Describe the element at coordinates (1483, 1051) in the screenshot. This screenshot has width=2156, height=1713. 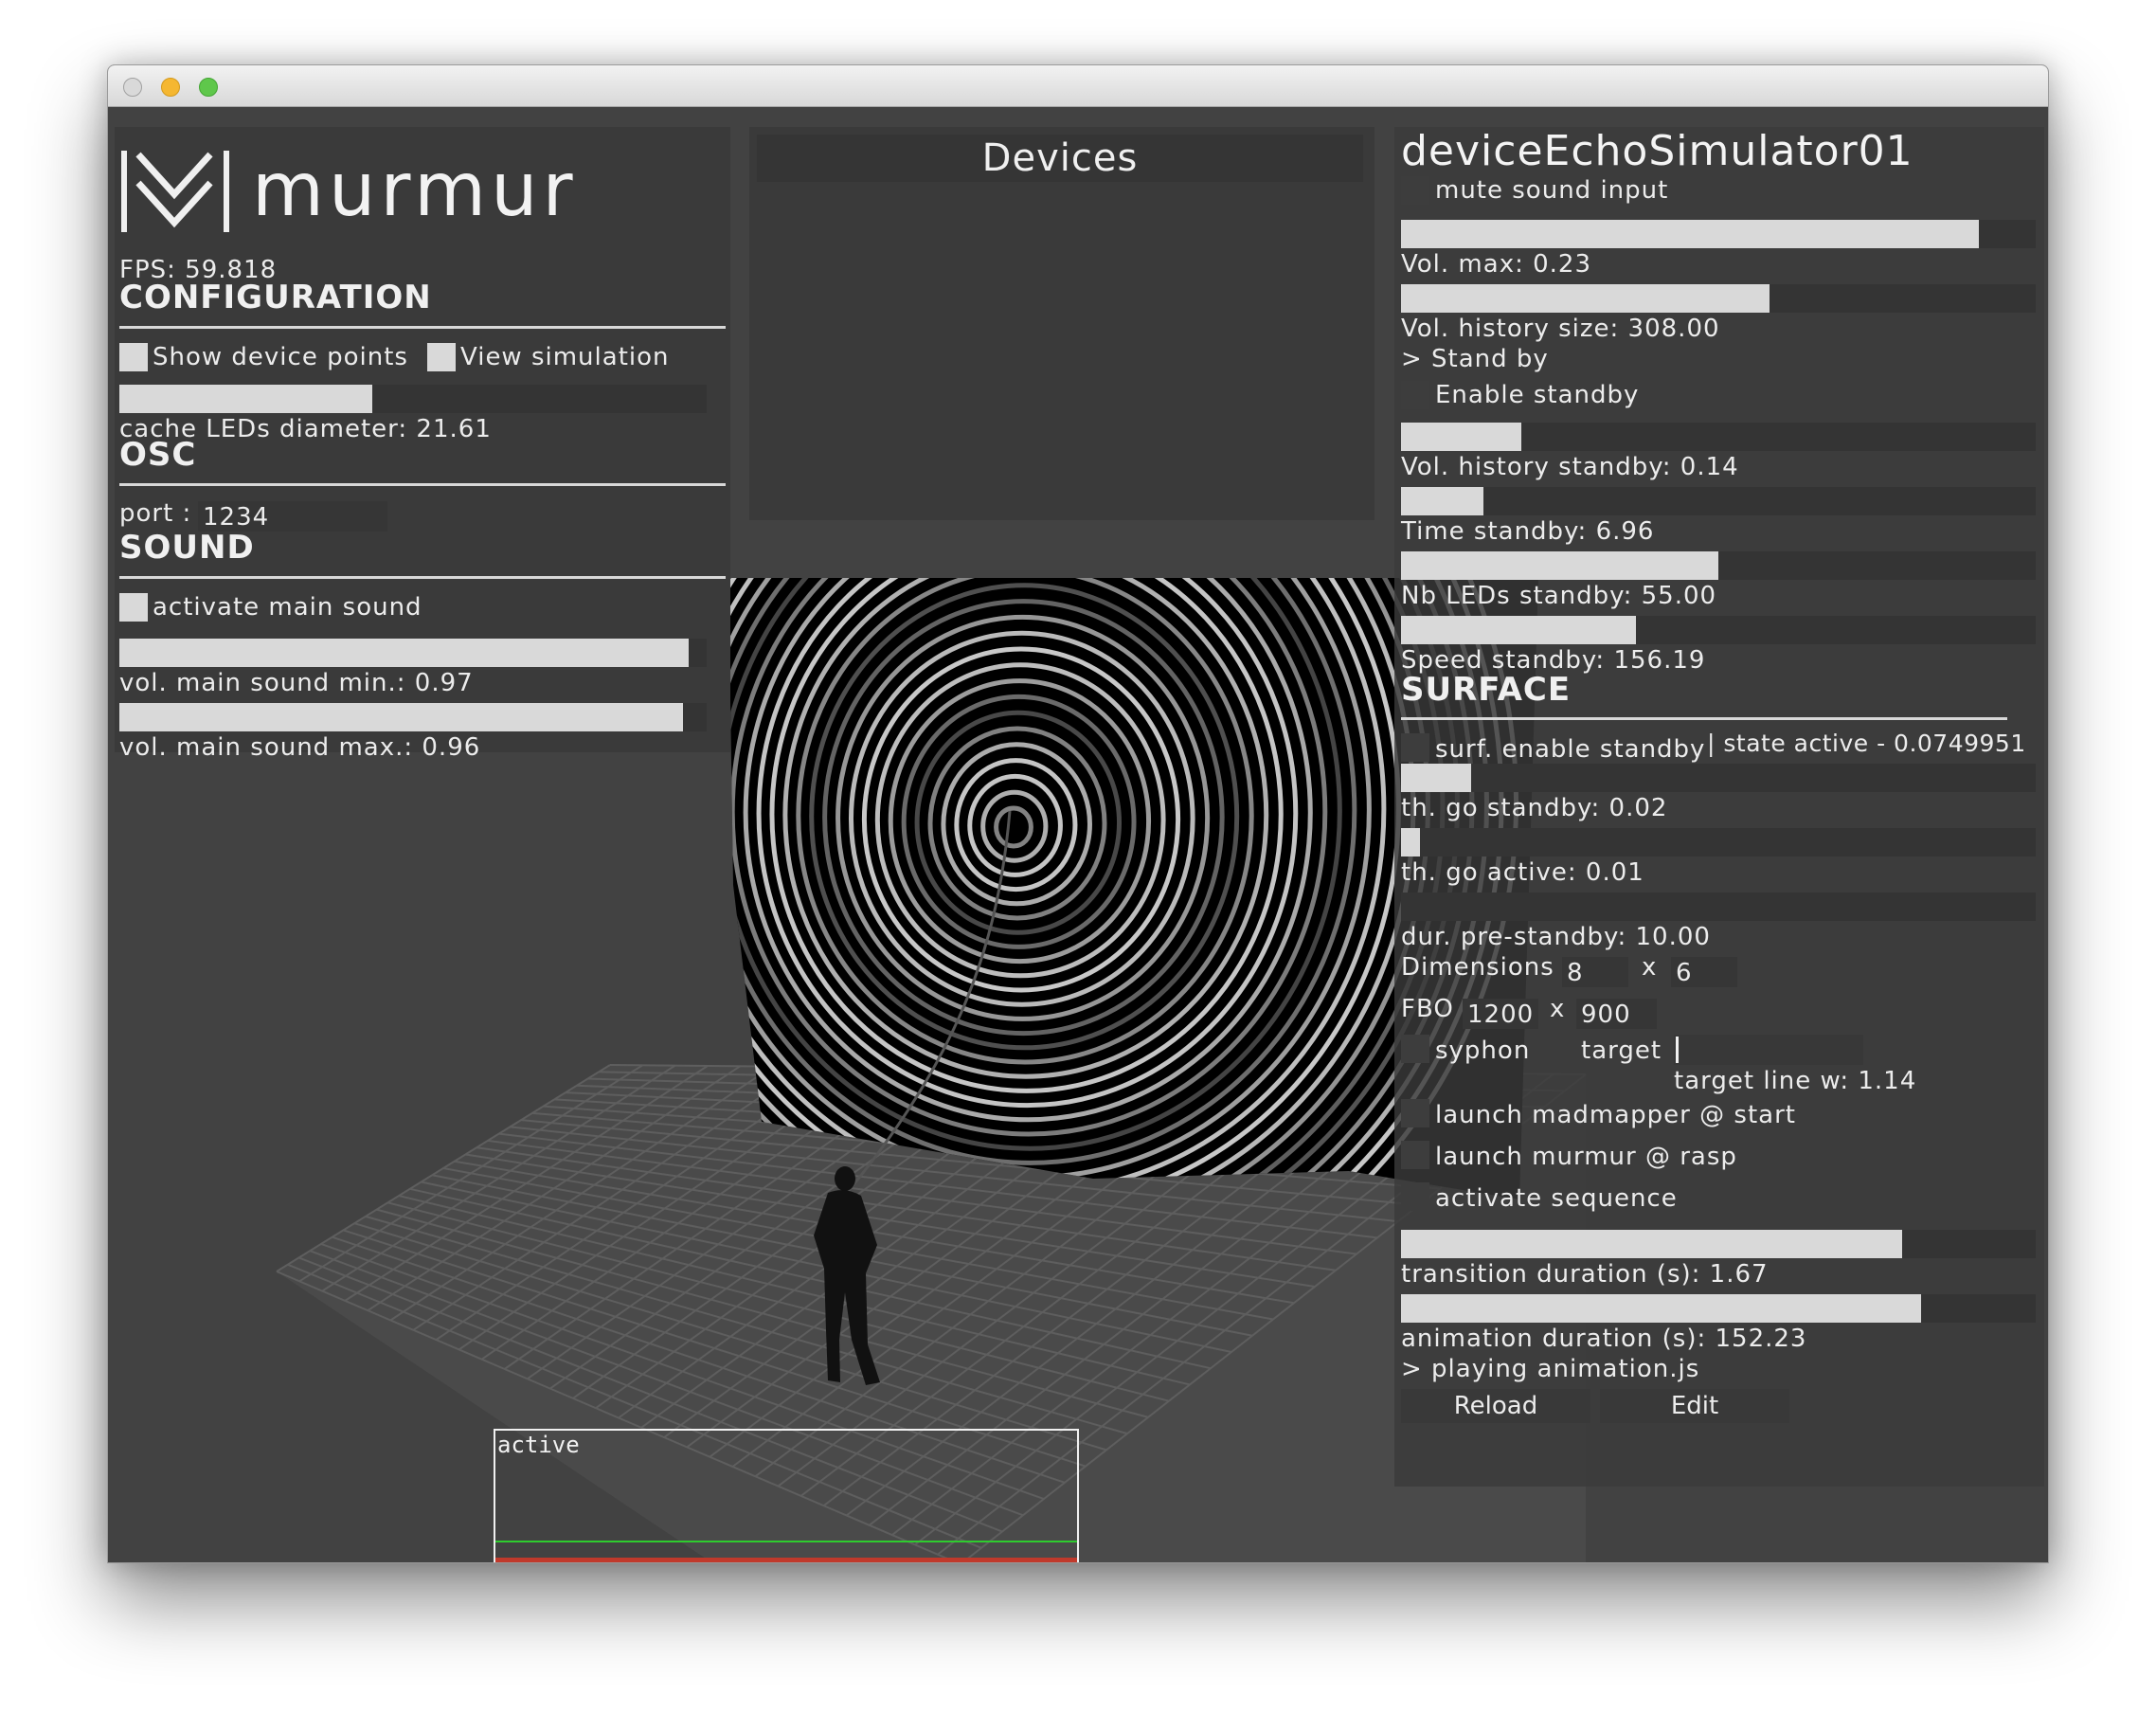
I see `syphon-label: syphon` at that location.